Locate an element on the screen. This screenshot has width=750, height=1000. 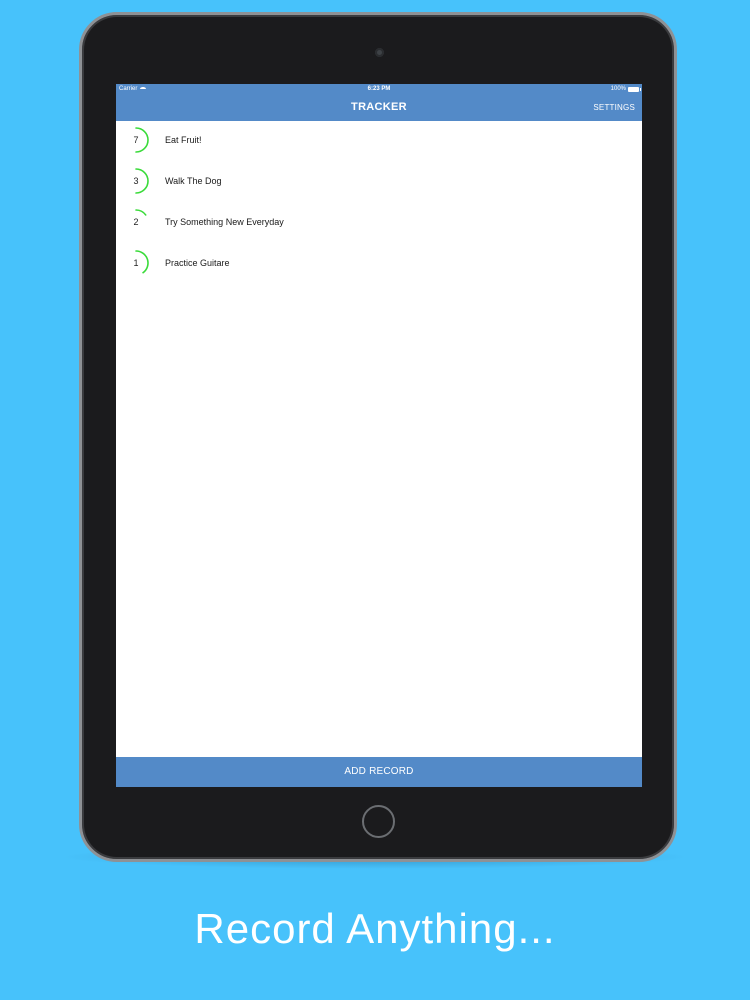
record-count: 7 is located at coordinates (136, 140).